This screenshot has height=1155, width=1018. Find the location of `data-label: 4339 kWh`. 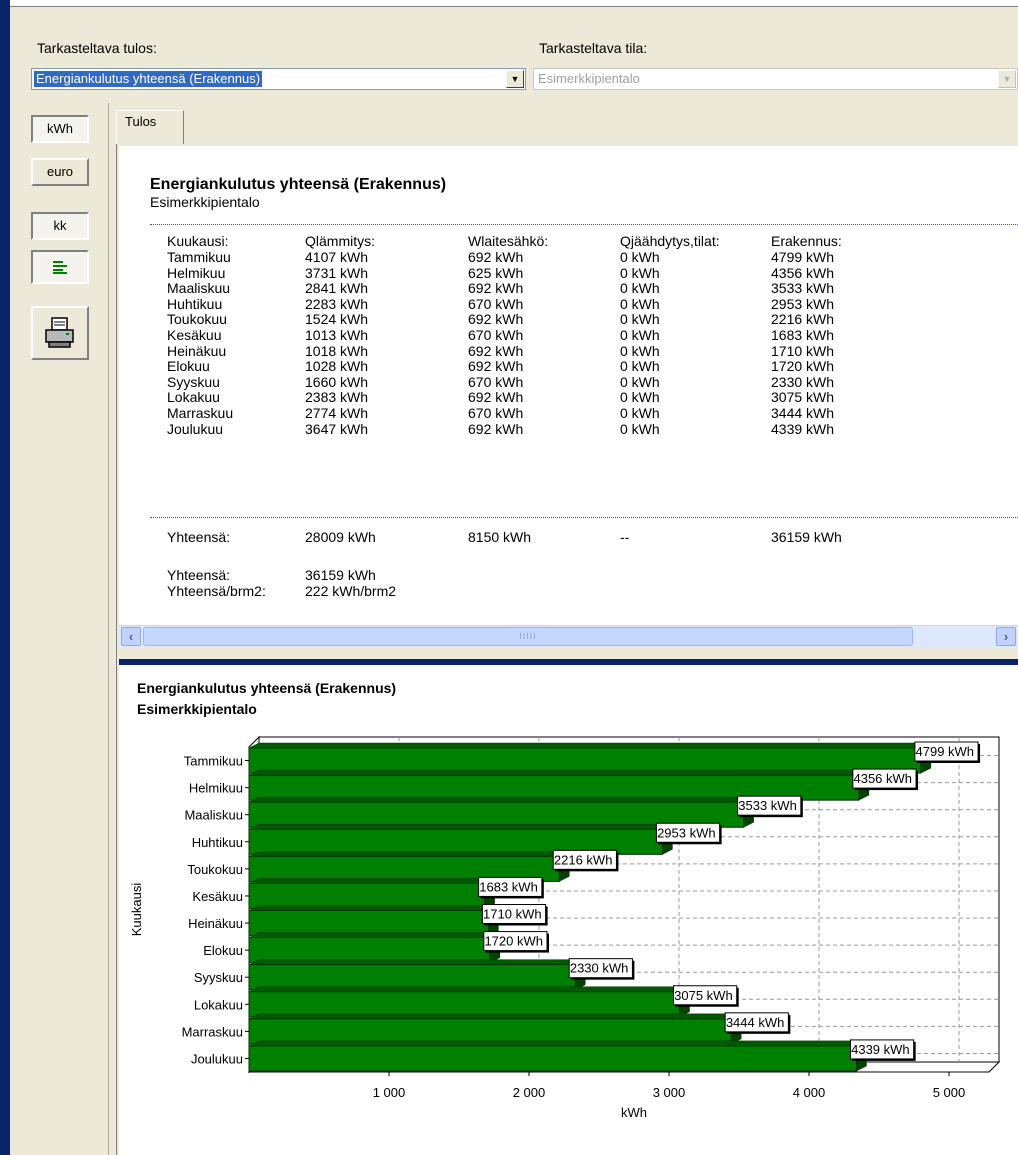

data-label: 4339 kWh is located at coordinates (880, 1049).